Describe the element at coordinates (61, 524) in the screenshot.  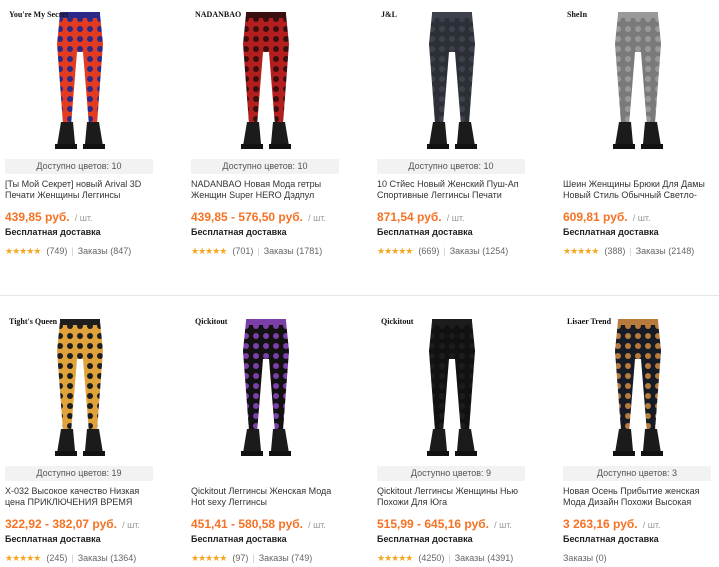
I see `product-price: 322,92 - 382,07 руб.` at that location.